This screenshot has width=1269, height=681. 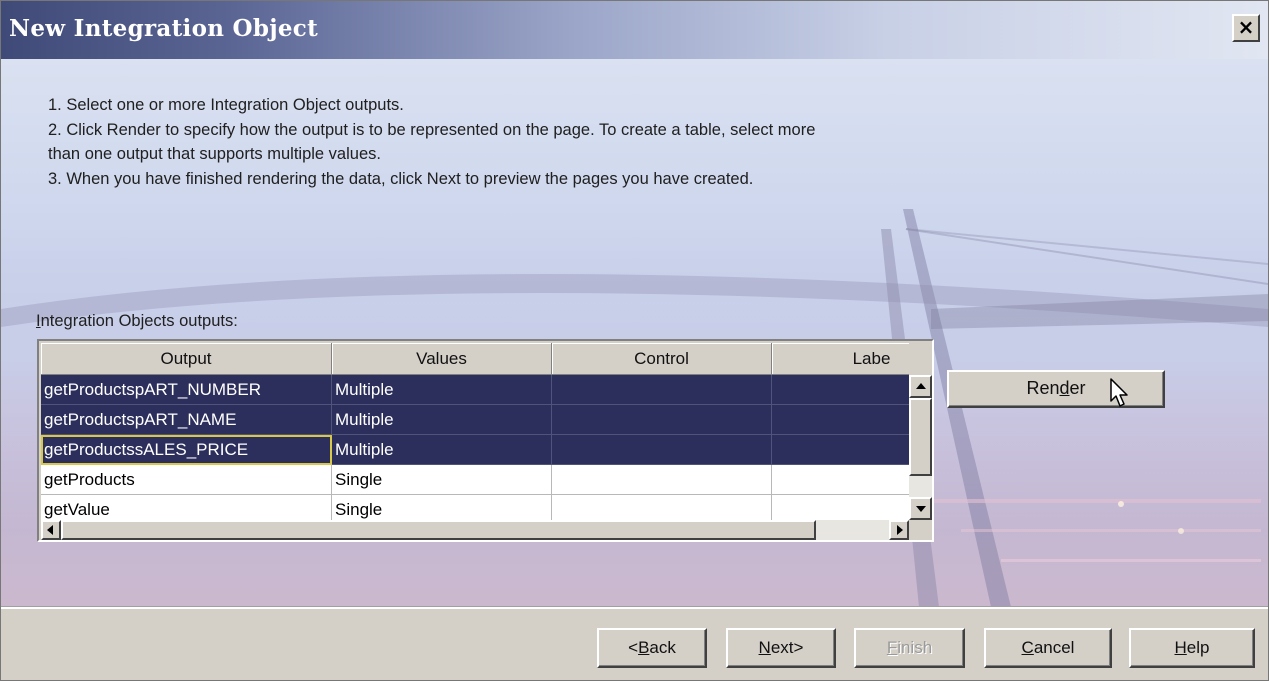 I want to click on button-bar: <Back Next> Finish Cancel Help, so click(x=634, y=643).